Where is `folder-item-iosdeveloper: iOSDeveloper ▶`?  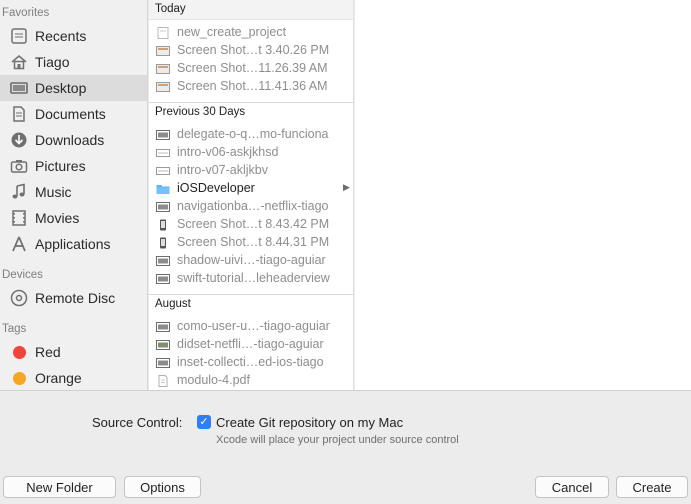
folder-item-iosdeveloper: iOSDeveloper ▶ is located at coordinates (251, 189).